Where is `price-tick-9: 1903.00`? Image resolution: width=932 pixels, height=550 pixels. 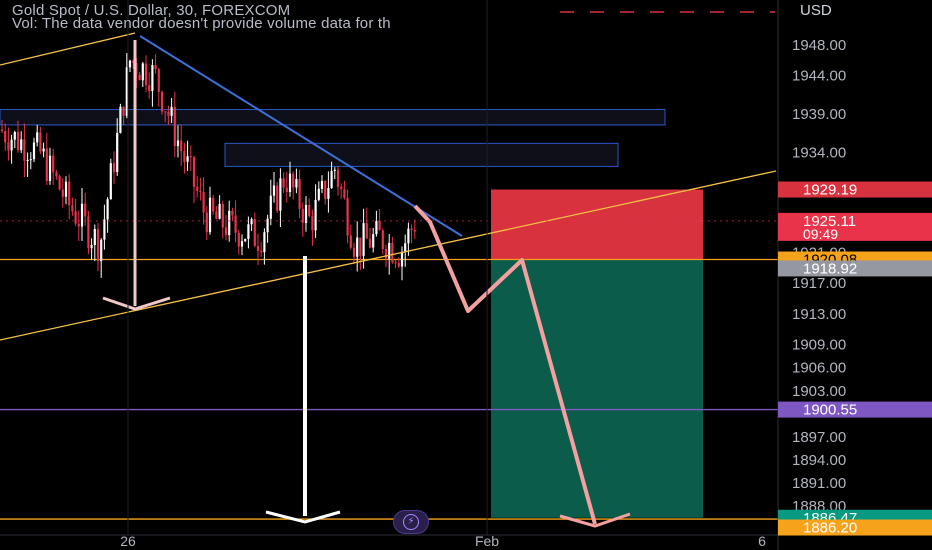 price-tick-9: 1903.00 is located at coordinates (819, 391).